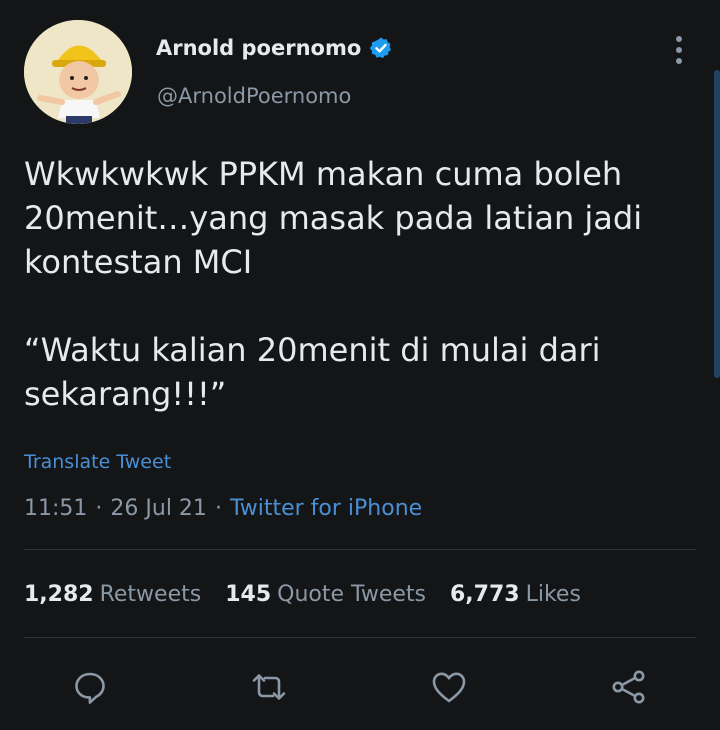 The image size is (720, 730). What do you see at coordinates (679, 50) in the screenshot?
I see `more-options-icon` at bounding box center [679, 50].